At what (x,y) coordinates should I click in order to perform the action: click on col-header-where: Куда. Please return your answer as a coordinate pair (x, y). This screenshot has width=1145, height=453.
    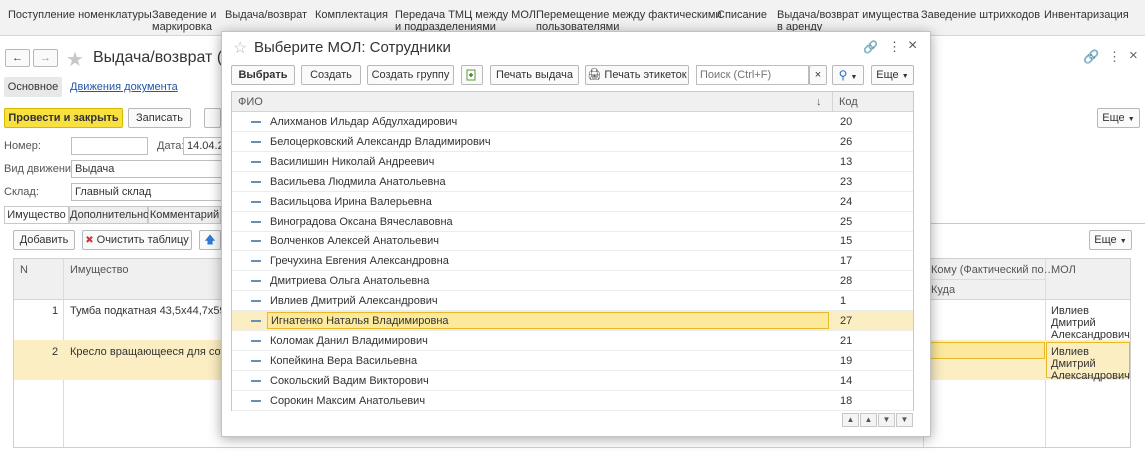
    Looking at the image, I should click on (943, 290).